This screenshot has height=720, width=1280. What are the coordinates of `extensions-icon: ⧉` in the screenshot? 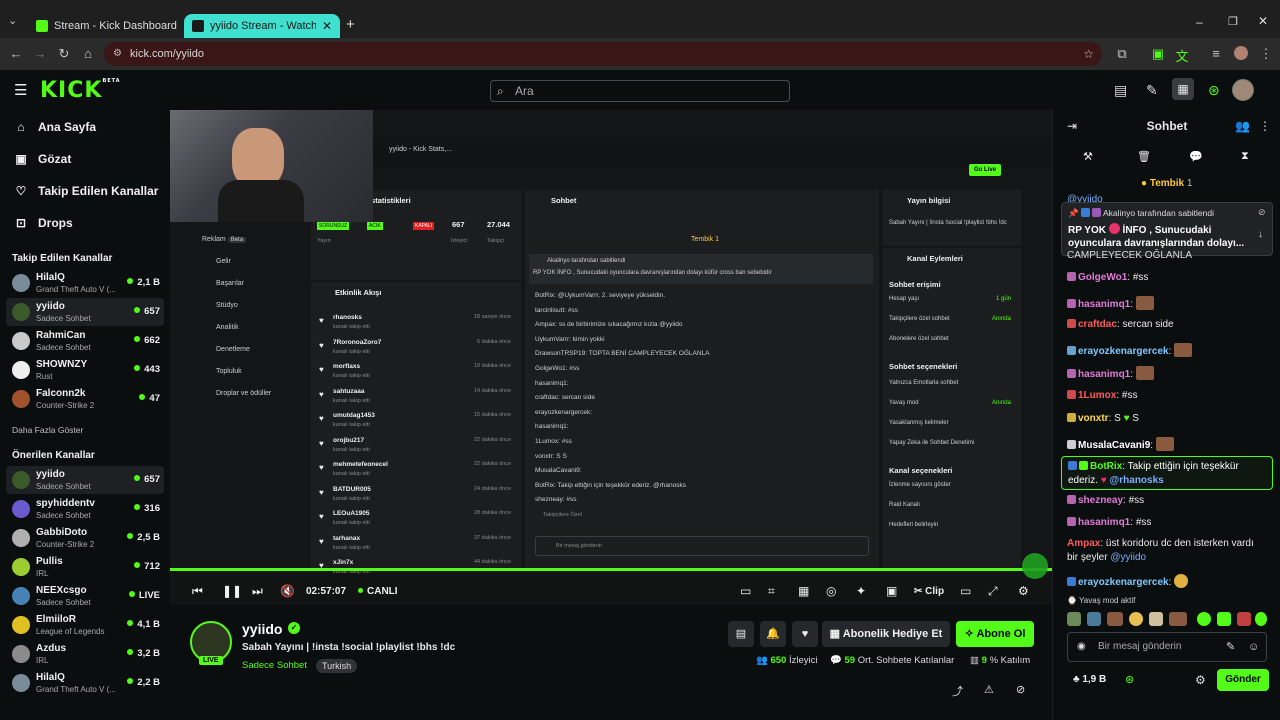 It's located at (1122, 54).